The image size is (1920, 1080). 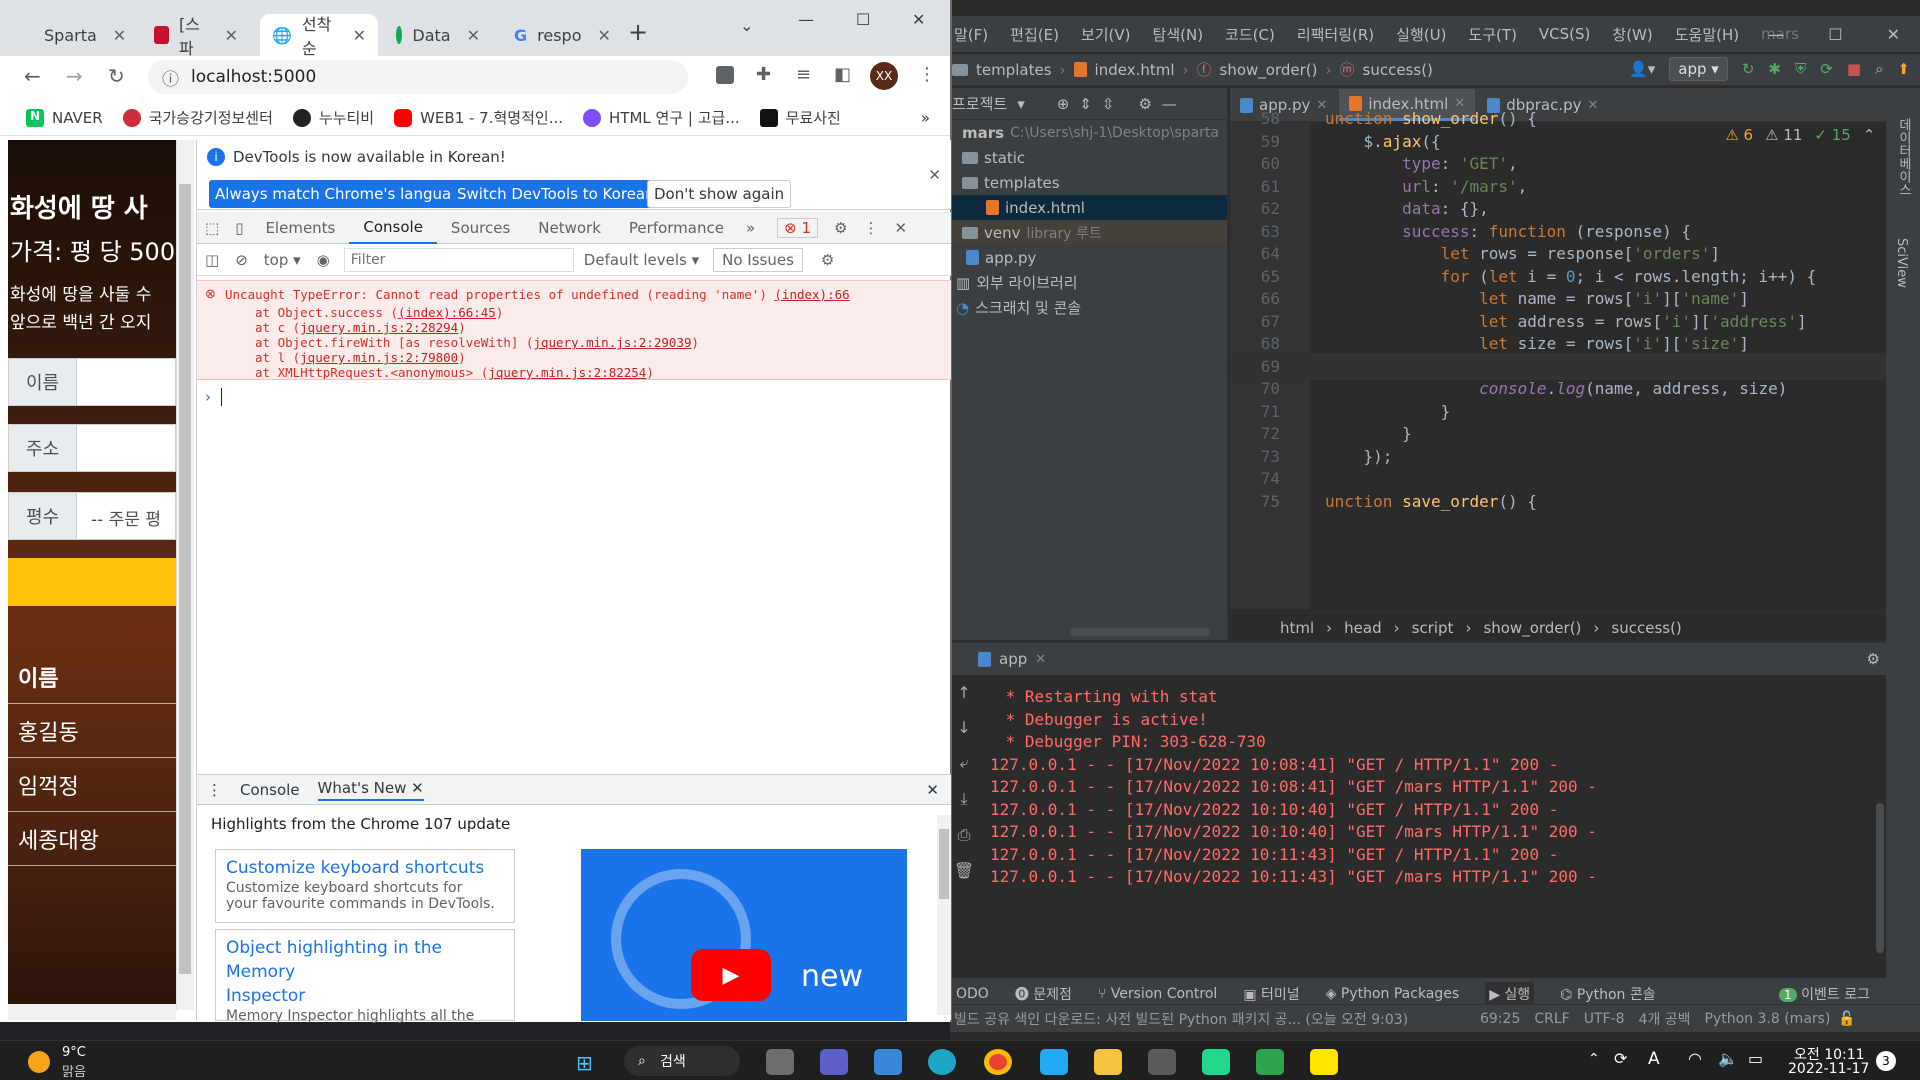 What do you see at coordinates (1297, 628) in the screenshot?
I see `breadcrumb-item: html` at bounding box center [1297, 628].